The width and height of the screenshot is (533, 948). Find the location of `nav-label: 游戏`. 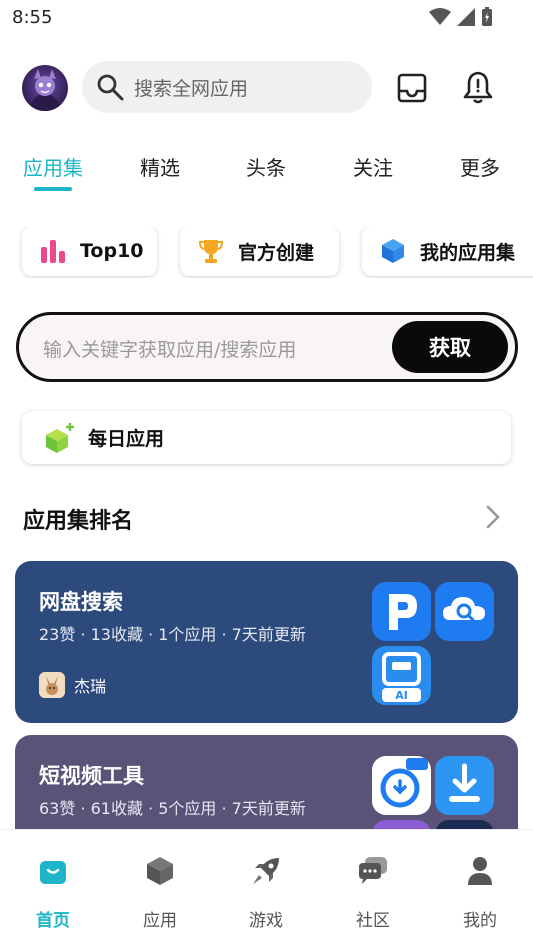

nav-label: 游戏 is located at coordinates (266, 921).